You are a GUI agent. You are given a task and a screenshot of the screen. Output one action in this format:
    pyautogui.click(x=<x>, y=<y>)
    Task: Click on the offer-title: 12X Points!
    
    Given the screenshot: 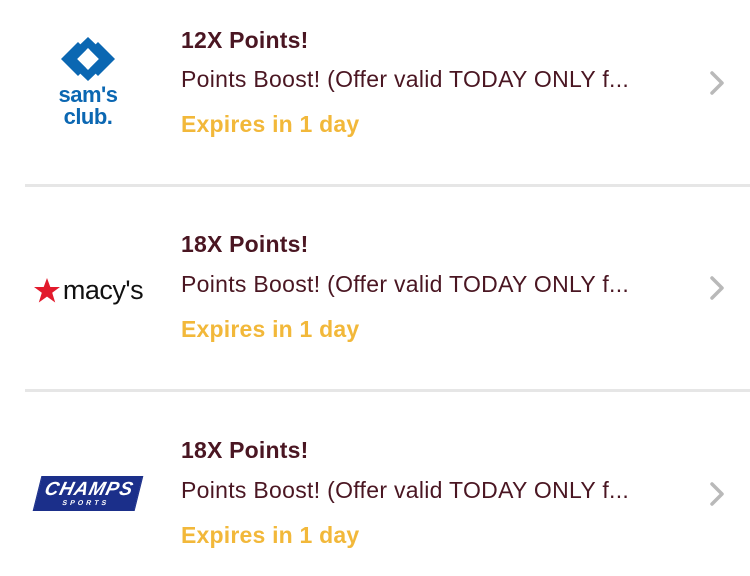 What is the action you would take?
    pyautogui.click(x=245, y=40)
    